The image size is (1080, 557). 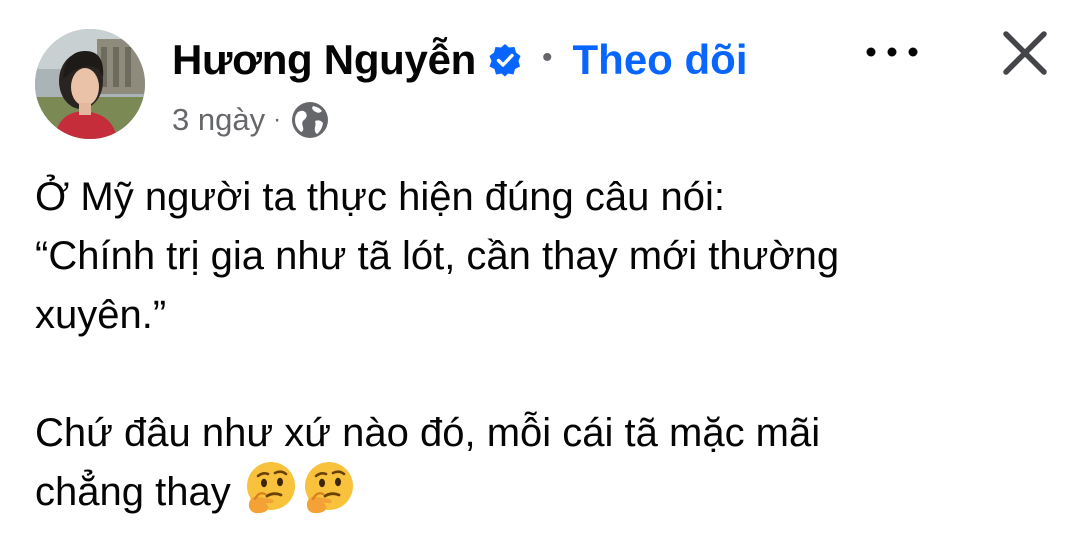 I want to click on post-text-line: Ở Mỹ người ta thực hiện đúng câu nói:, so click(x=380, y=197).